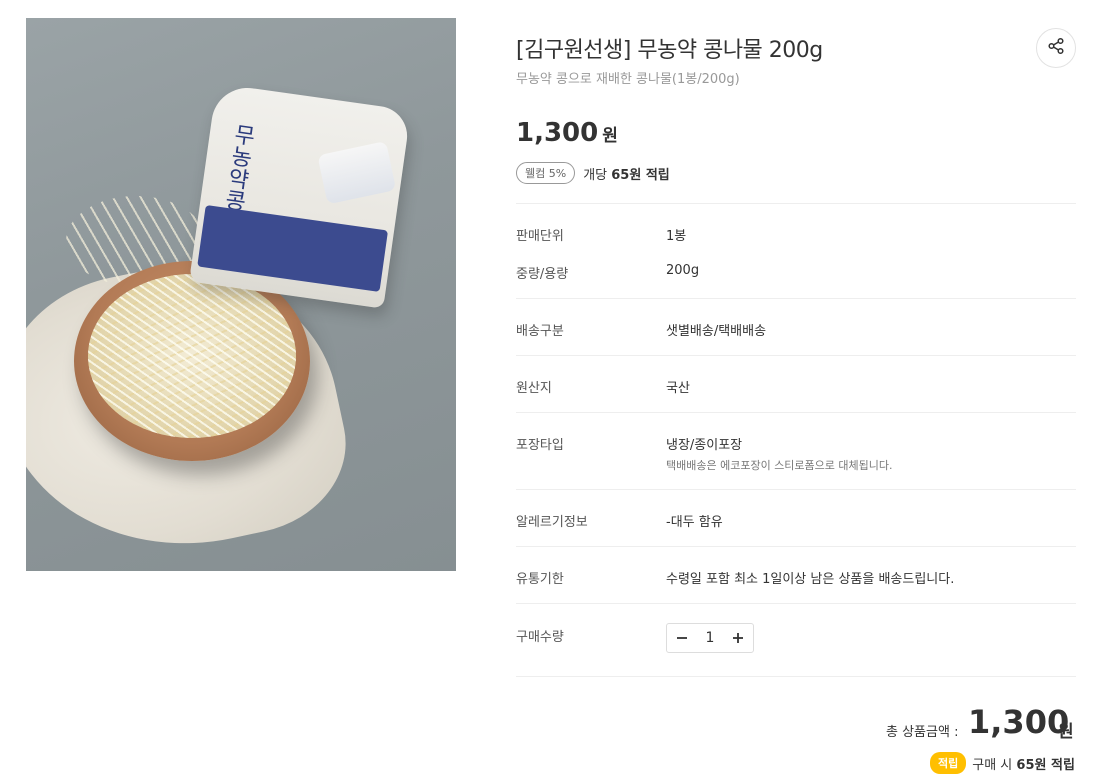 The width and height of the screenshot is (1111, 776). I want to click on info-label-delivery: 배송구분, so click(540, 331).